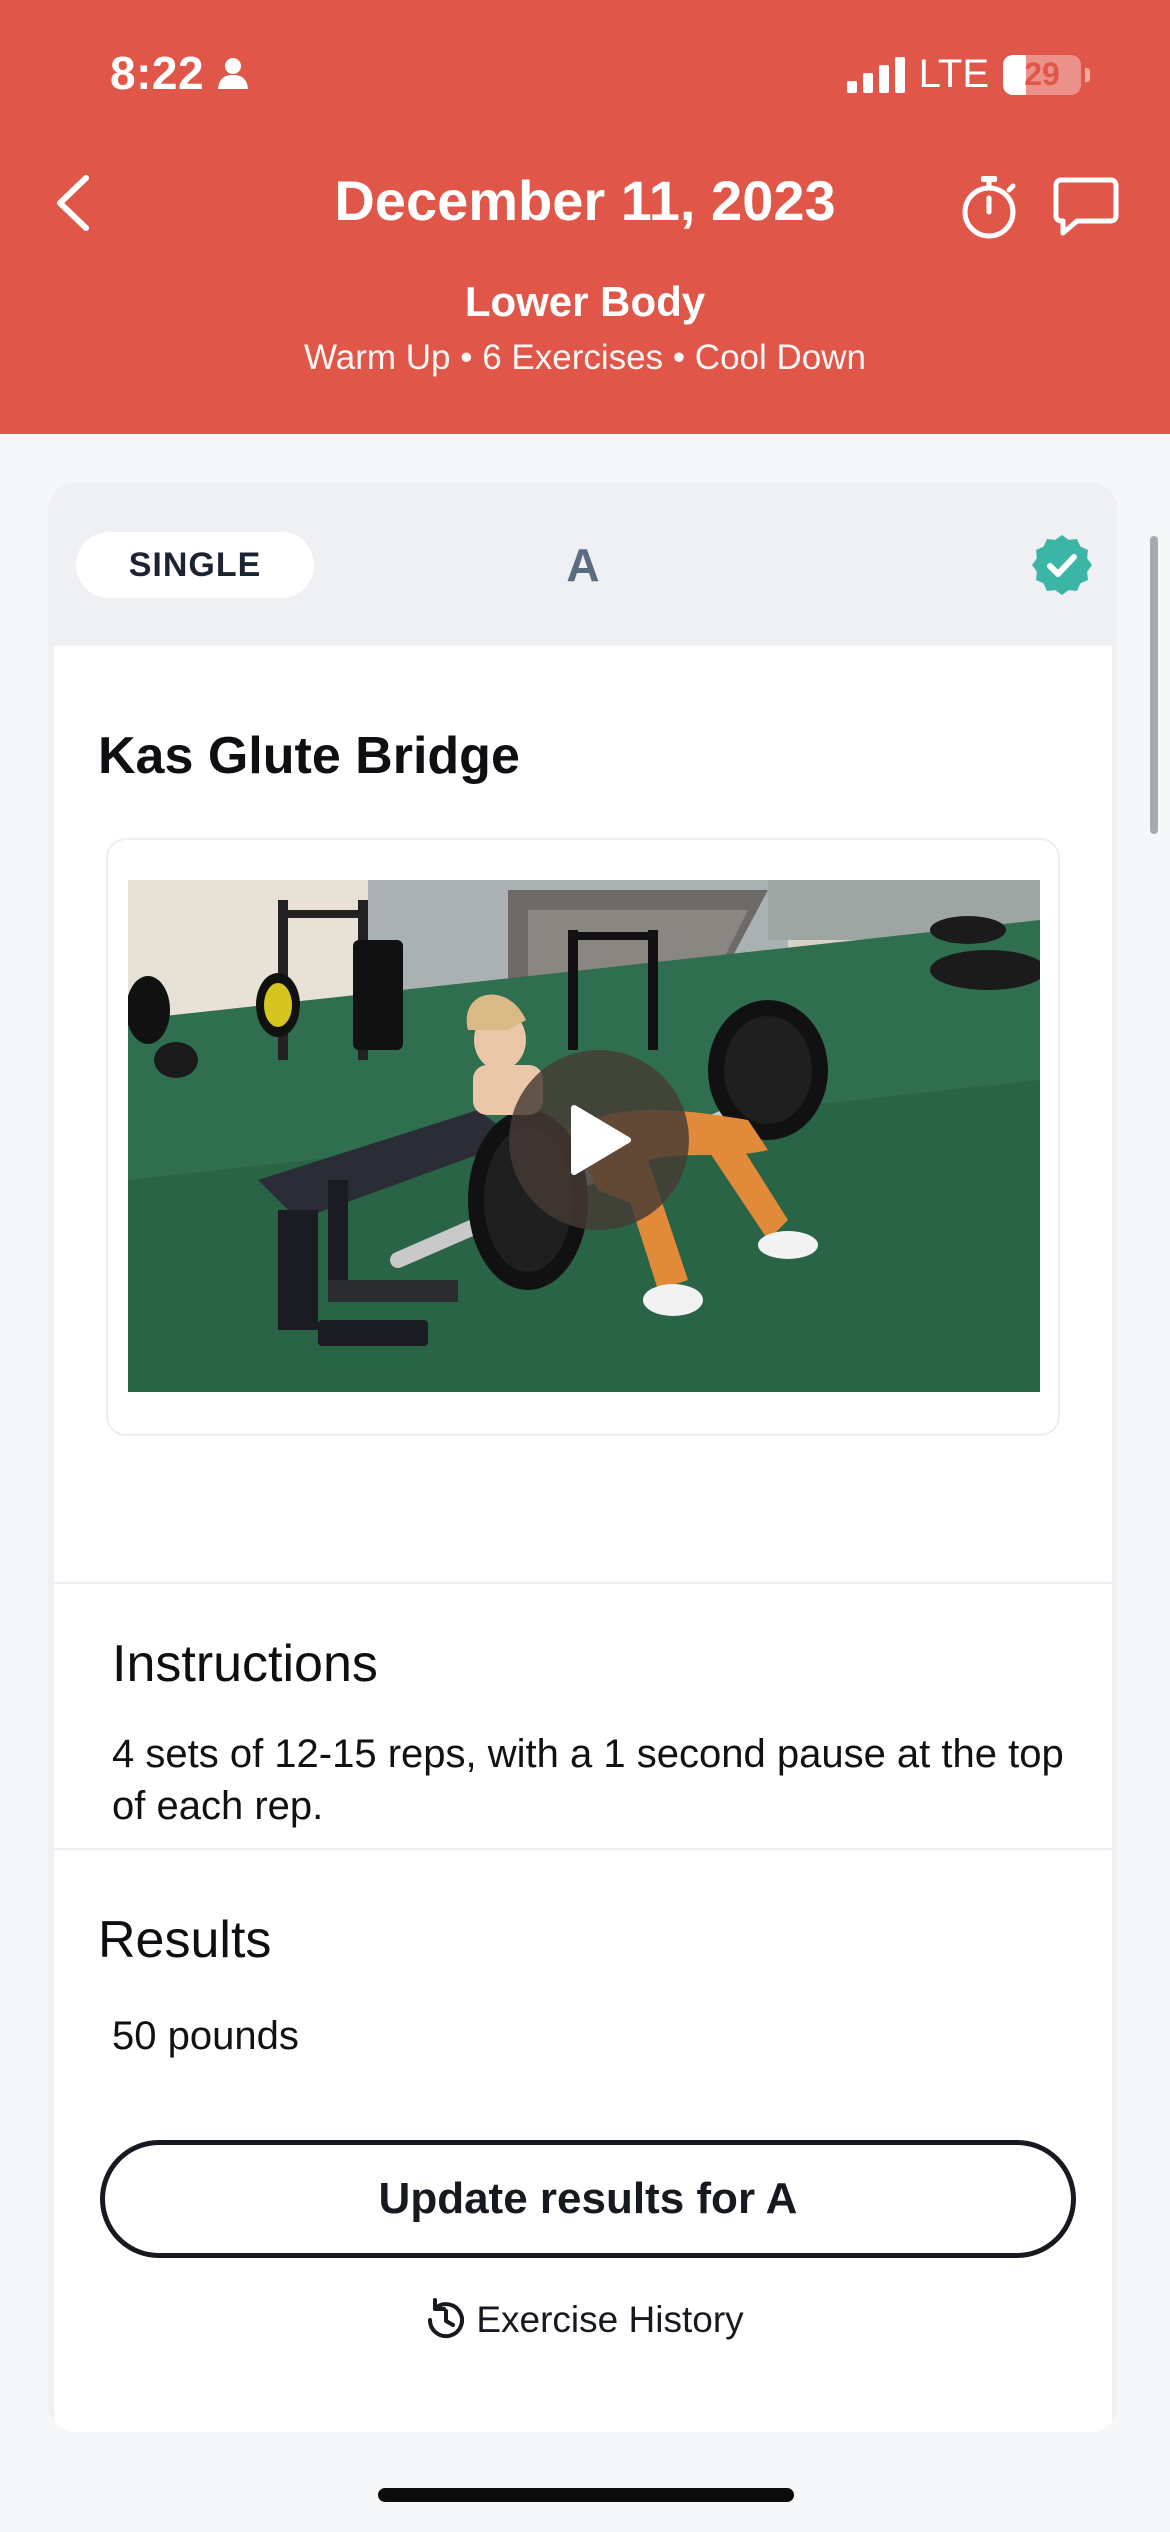  Describe the element at coordinates (185, 1940) in the screenshot. I see `results-heading: Results` at that location.